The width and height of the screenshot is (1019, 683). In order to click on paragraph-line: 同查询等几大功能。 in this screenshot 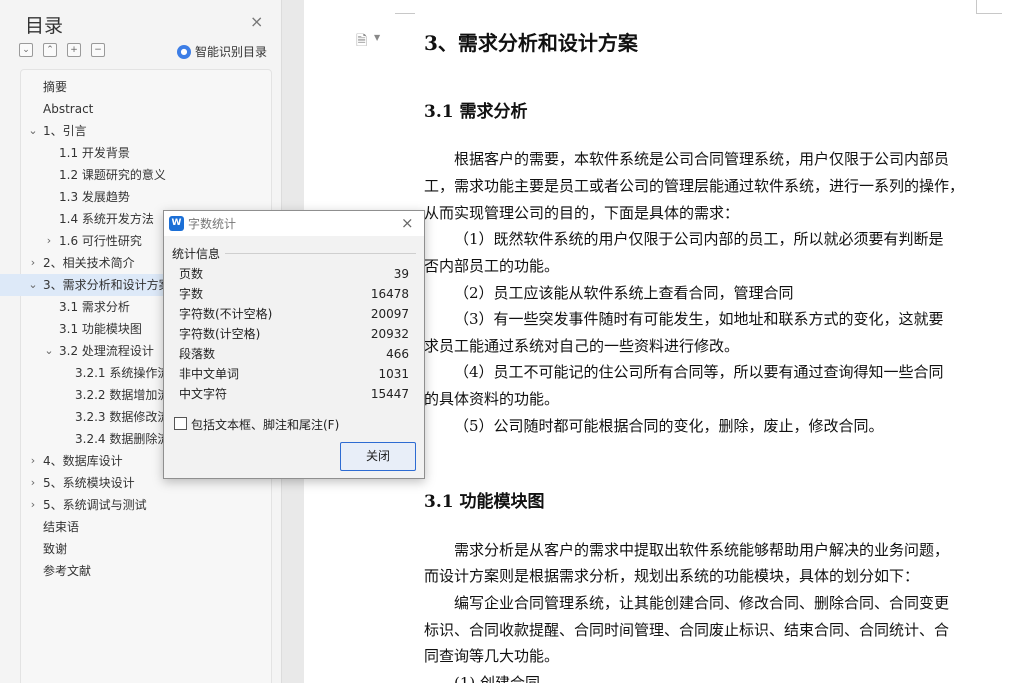, I will do `click(492, 656)`.